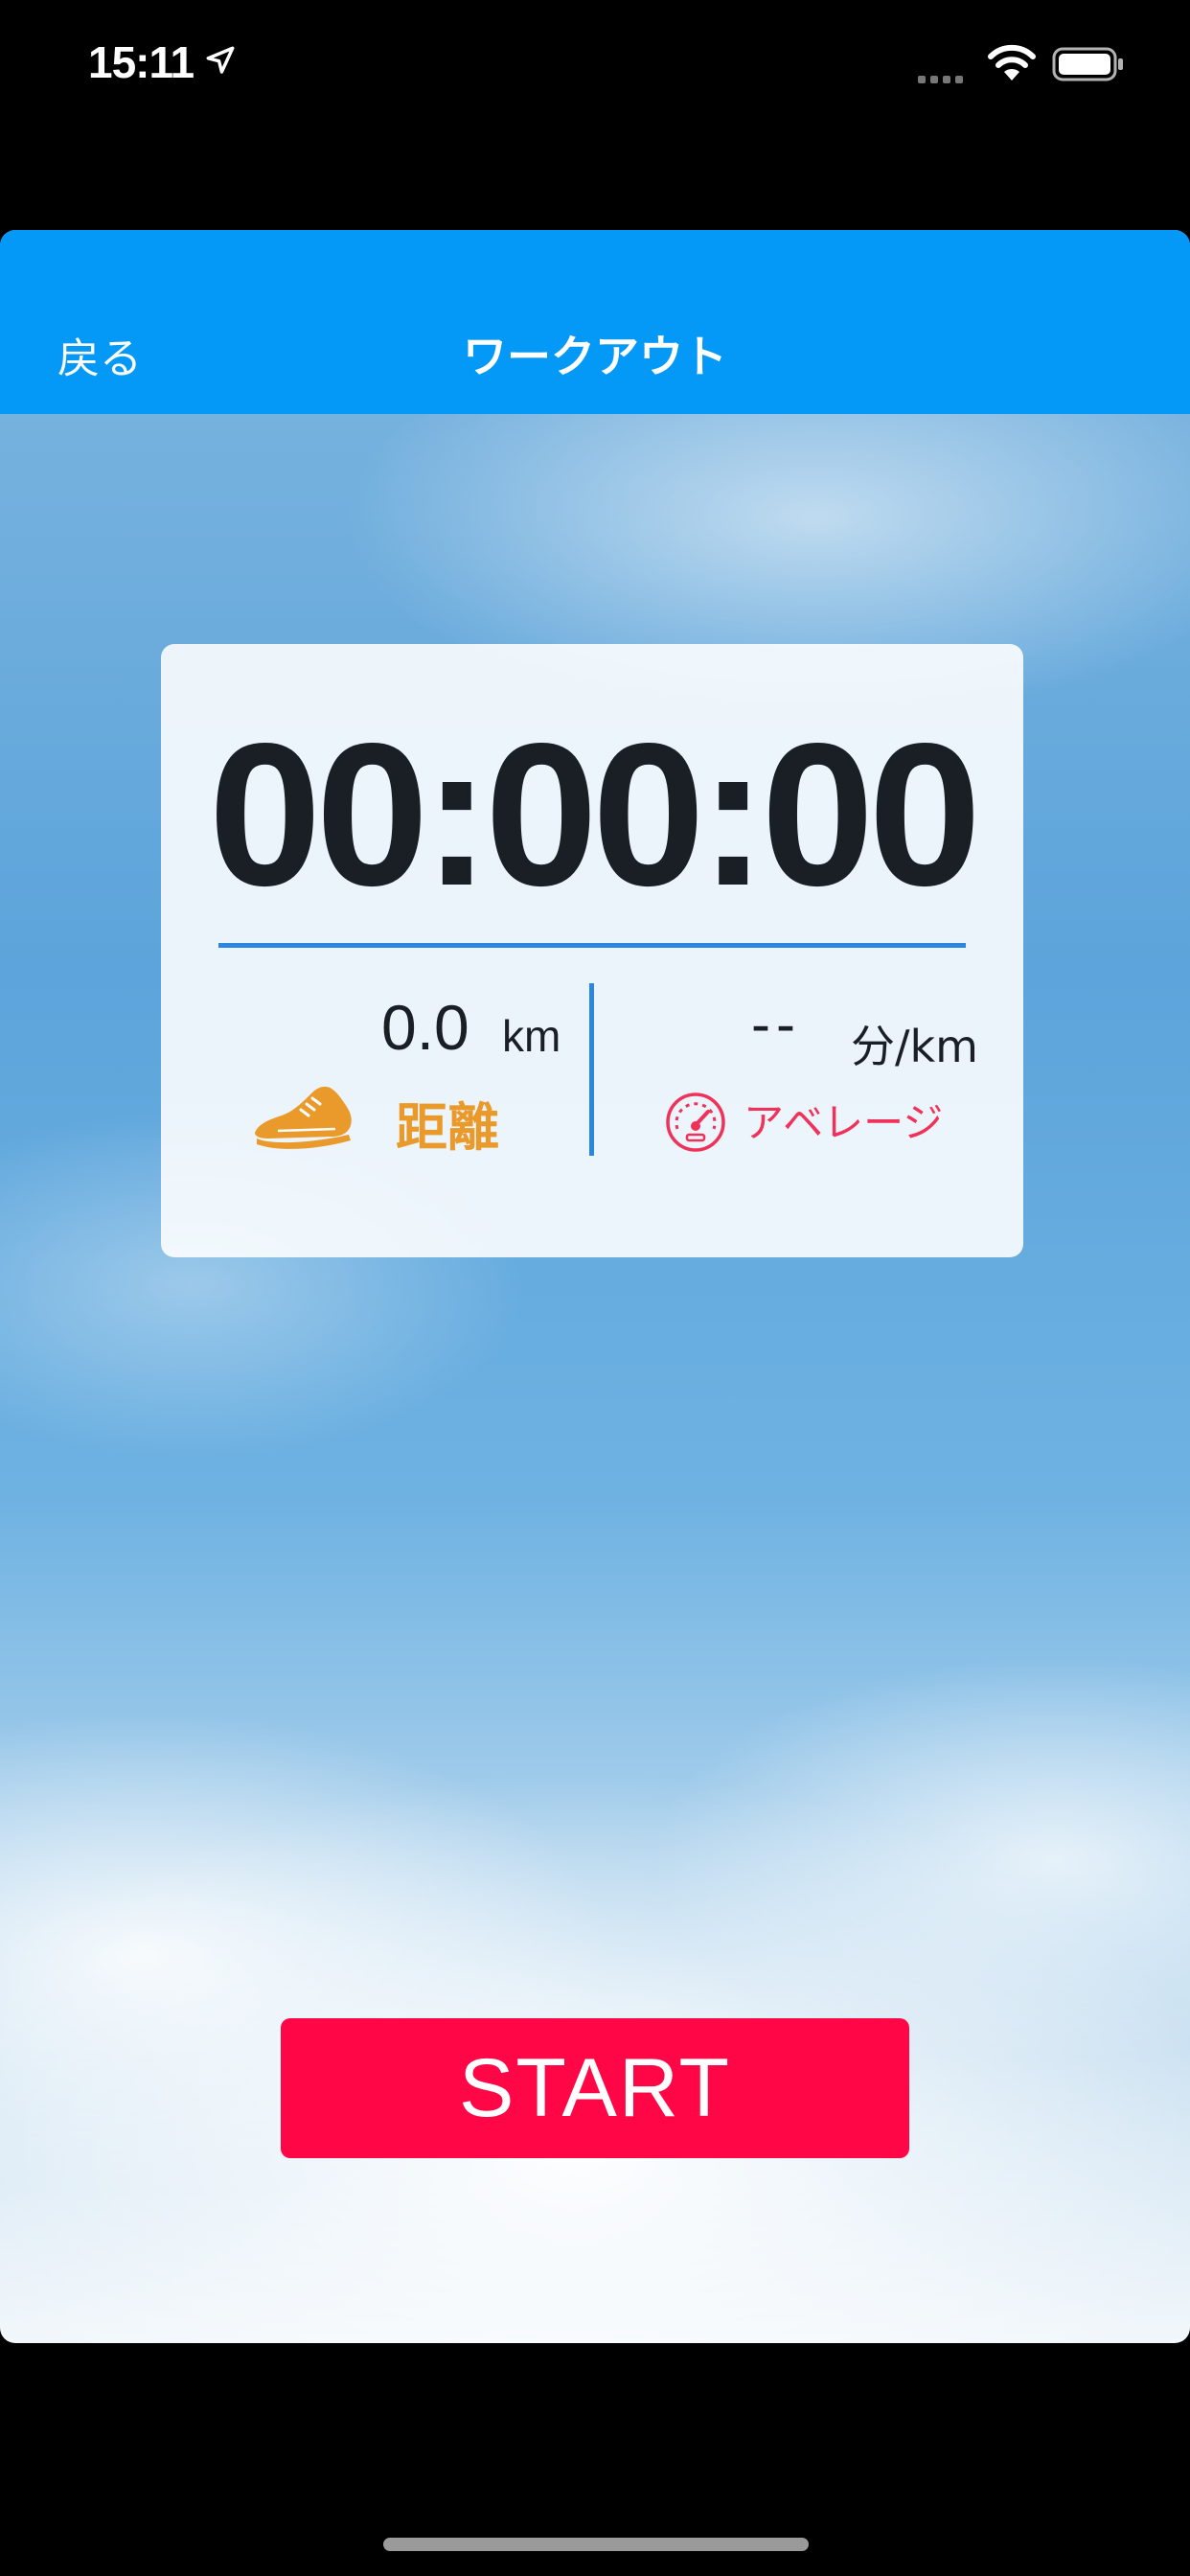 This screenshot has width=1190, height=2576. I want to click on pace-value: --, so click(776, 1024).